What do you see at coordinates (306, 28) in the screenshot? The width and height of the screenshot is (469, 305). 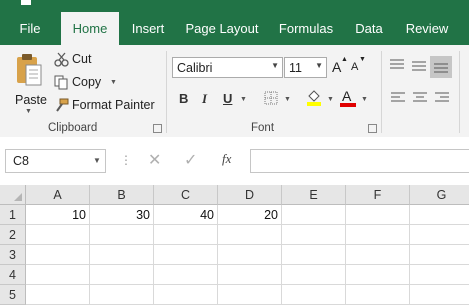 I see `tab-formulas: Formulas` at bounding box center [306, 28].